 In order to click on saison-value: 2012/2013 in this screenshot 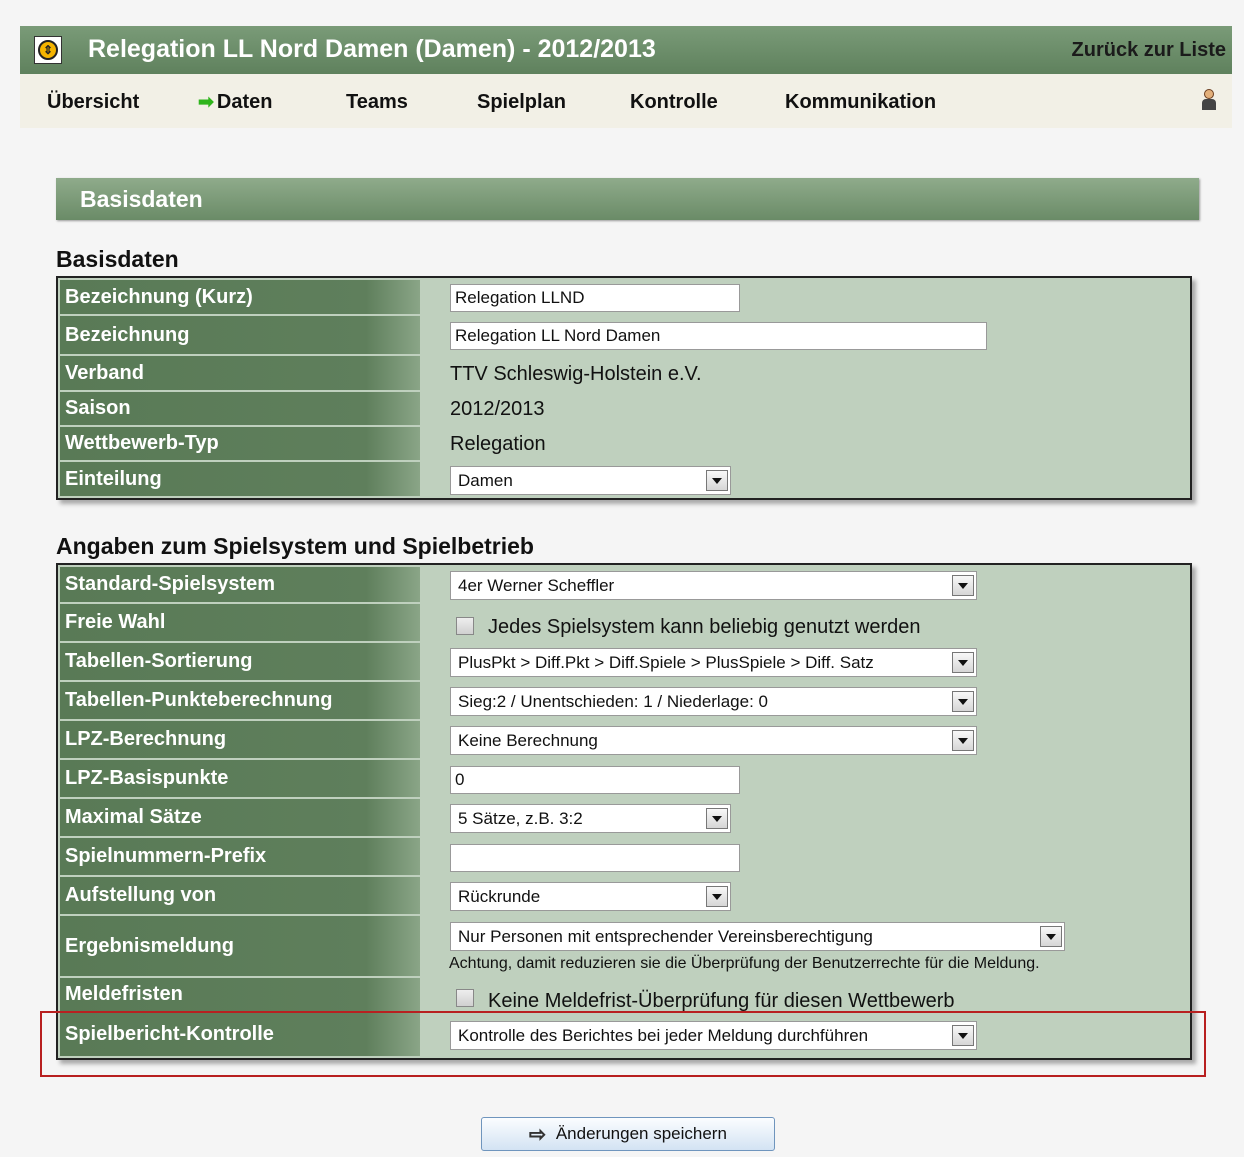, I will do `click(497, 409)`.